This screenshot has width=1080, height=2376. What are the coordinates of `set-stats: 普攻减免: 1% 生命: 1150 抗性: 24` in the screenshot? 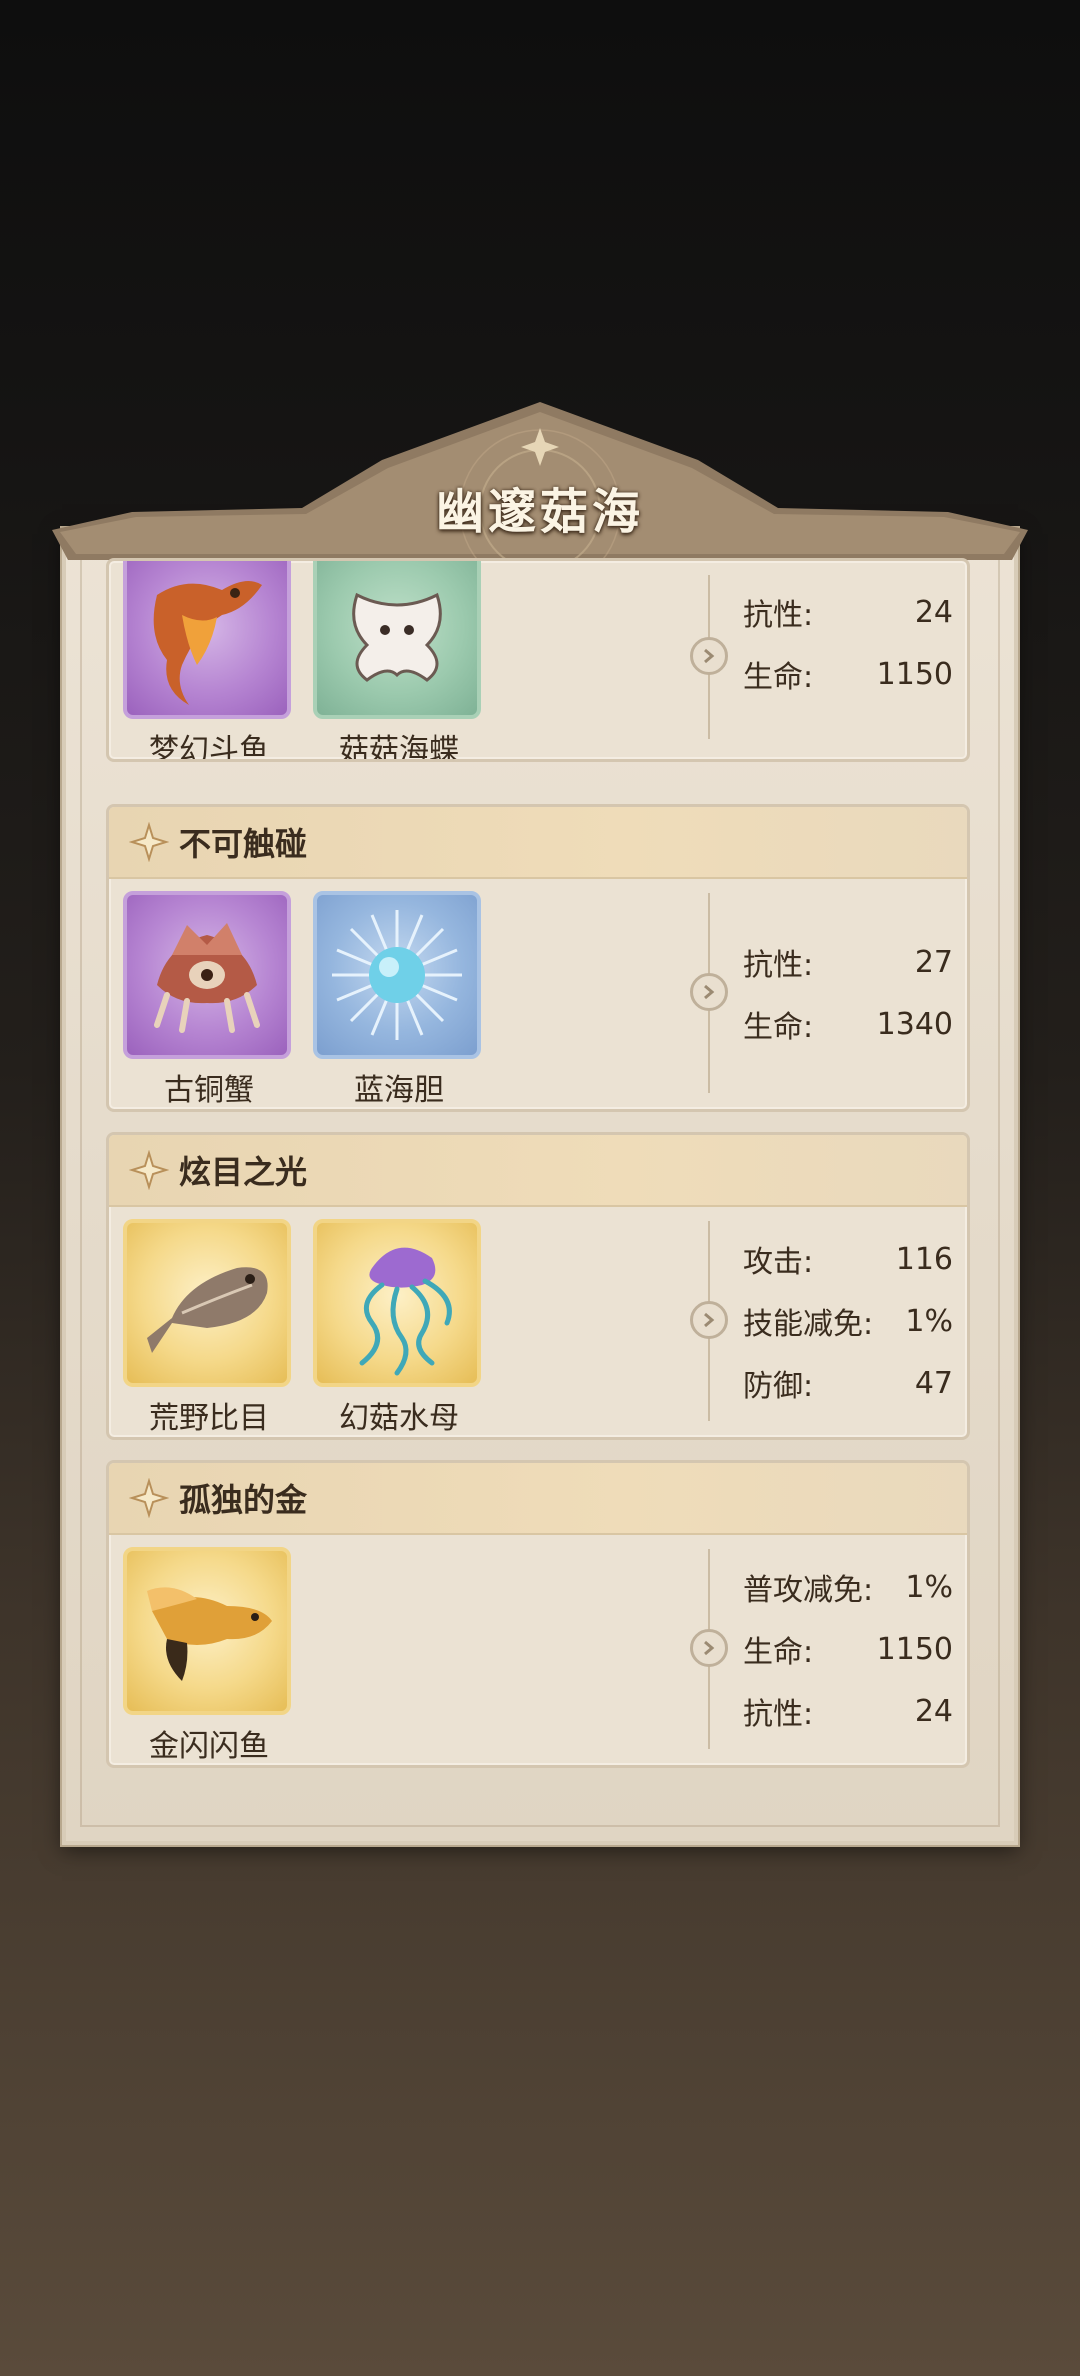 It's located at (848, 1649).